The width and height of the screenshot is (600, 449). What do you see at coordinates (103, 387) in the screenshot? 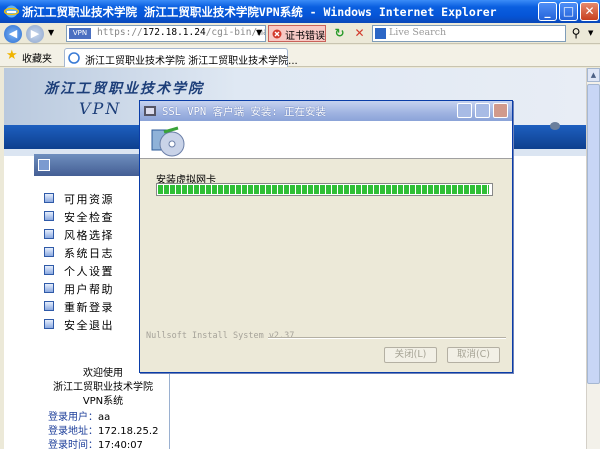
I see `welcome-school: 浙江工贸职业技术学院` at bounding box center [103, 387].